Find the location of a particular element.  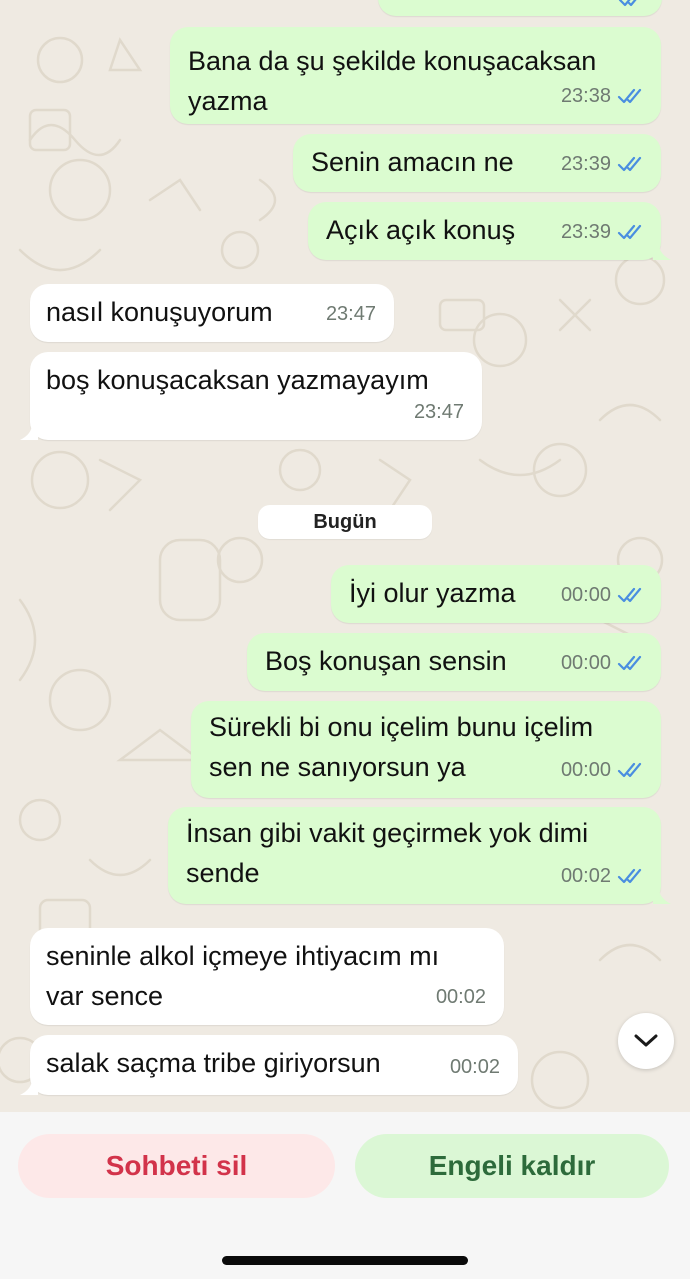

message-text: nasıl konuşuyorum is located at coordinates (159, 312).